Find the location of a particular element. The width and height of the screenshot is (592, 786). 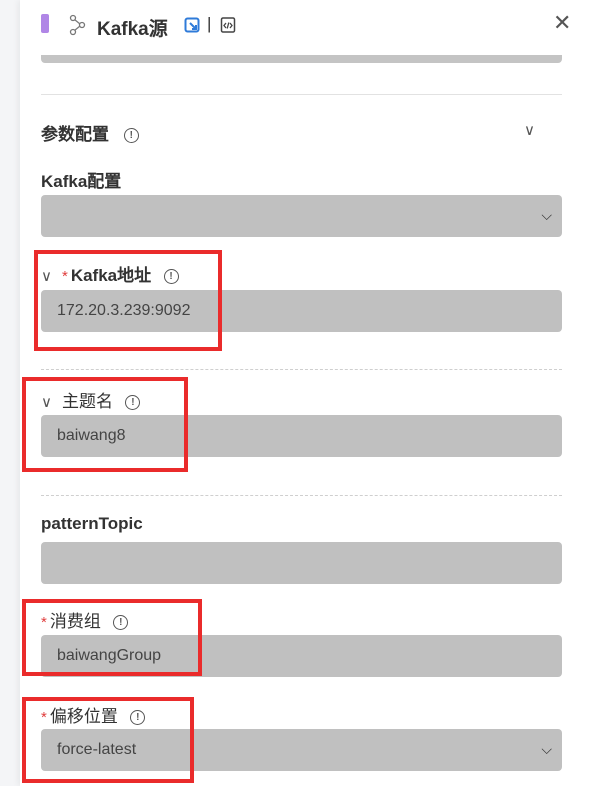

section-header: 参数配置 ! is located at coordinates (90, 132).